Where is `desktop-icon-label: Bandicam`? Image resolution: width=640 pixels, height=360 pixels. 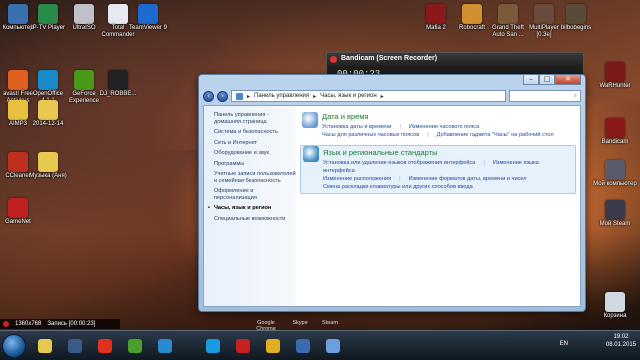 desktop-icon-label: Bandicam is located at coordinates (615, 142).